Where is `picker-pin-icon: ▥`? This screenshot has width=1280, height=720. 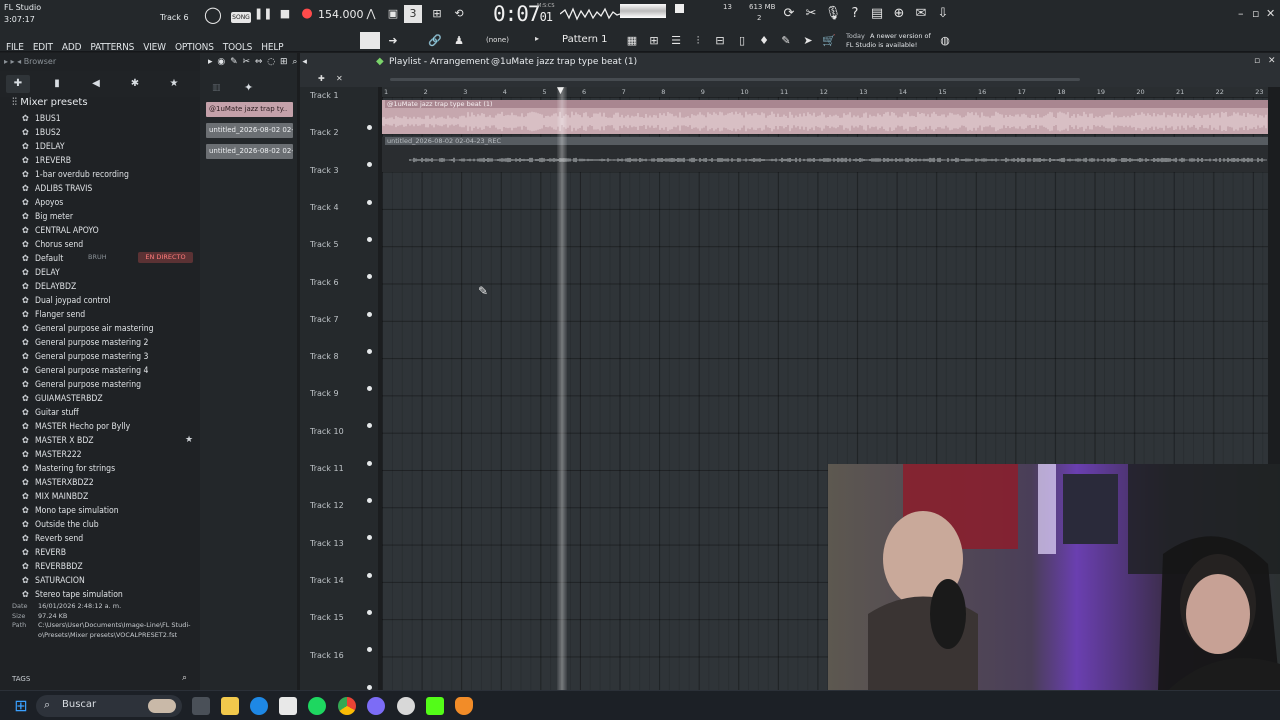
picker-pin-icon: ▥ is located at coordinates (216, 88).